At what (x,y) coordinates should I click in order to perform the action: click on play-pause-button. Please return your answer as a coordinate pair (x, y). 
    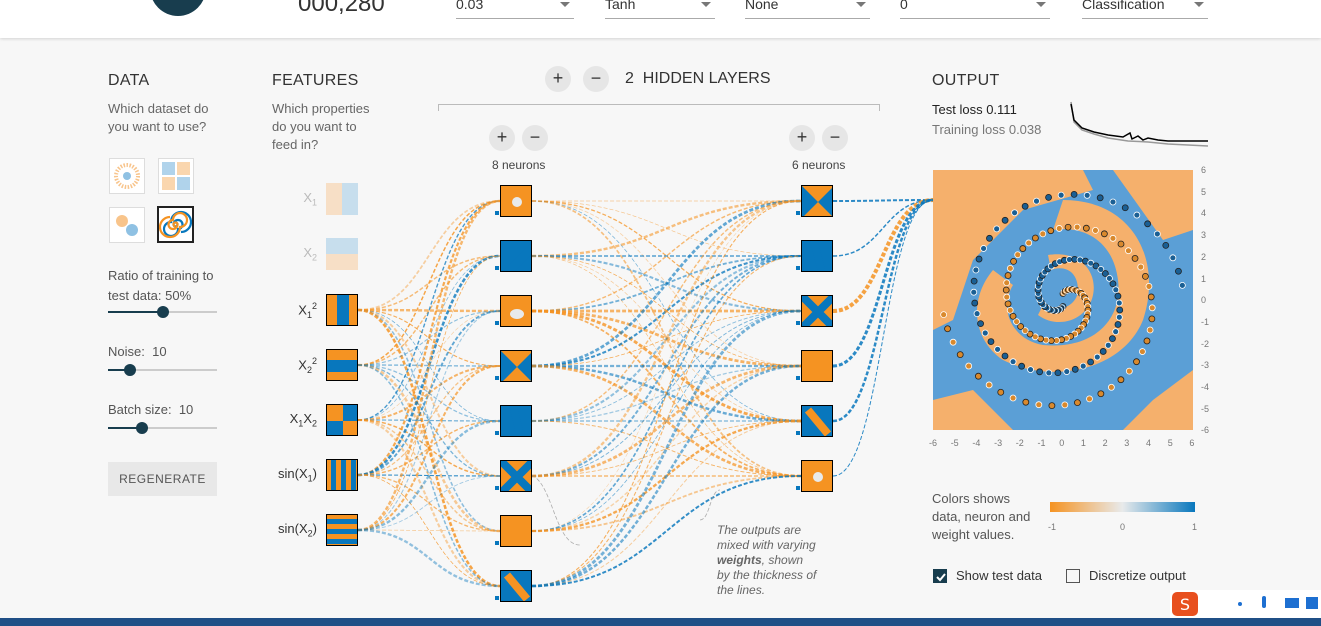
    Looking at the image, I should click on (178, 8).